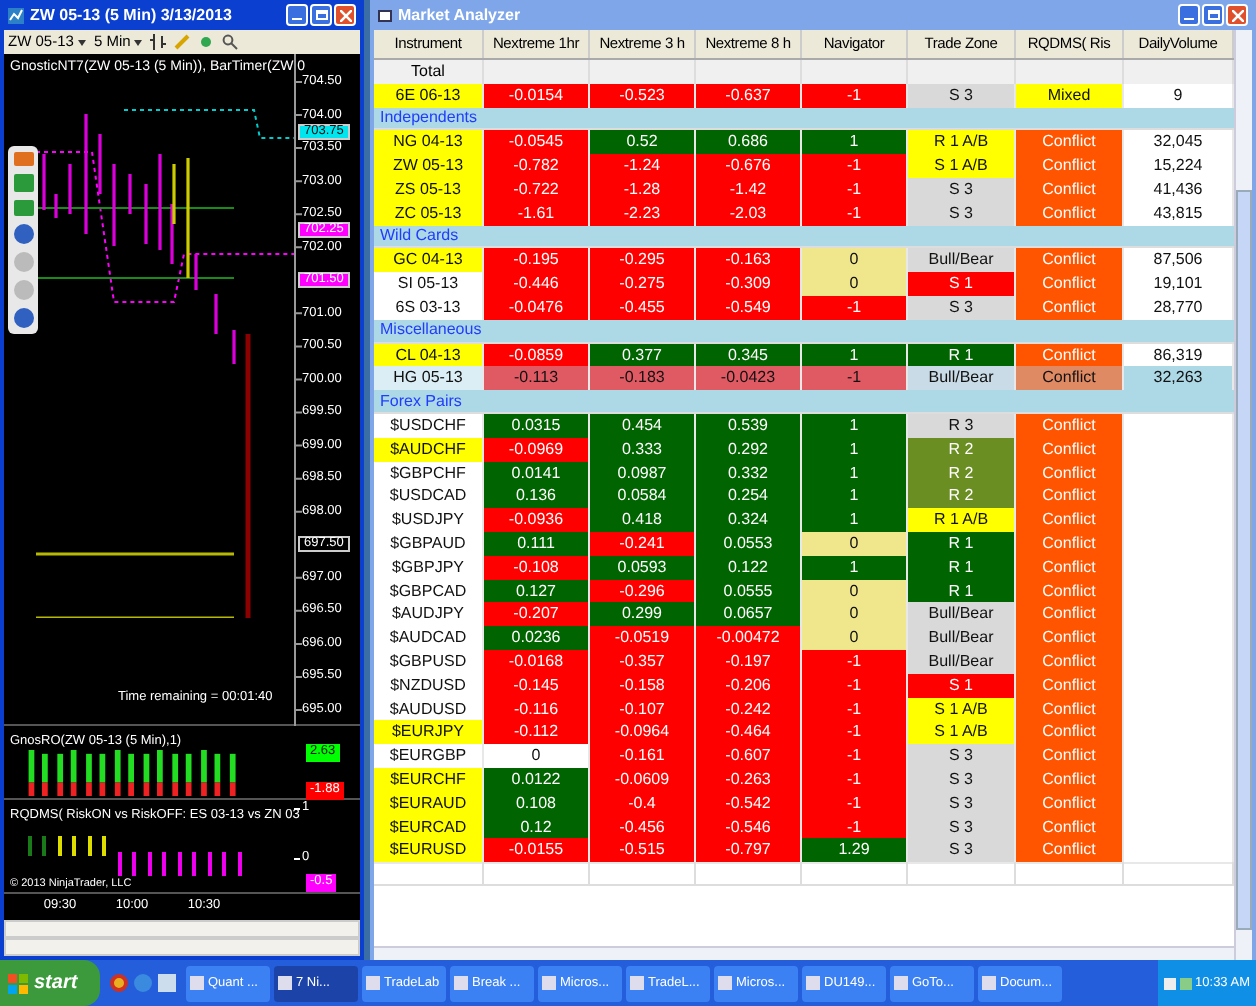  I want to click on table-cell: 6S 03-13, so click(429, 308).